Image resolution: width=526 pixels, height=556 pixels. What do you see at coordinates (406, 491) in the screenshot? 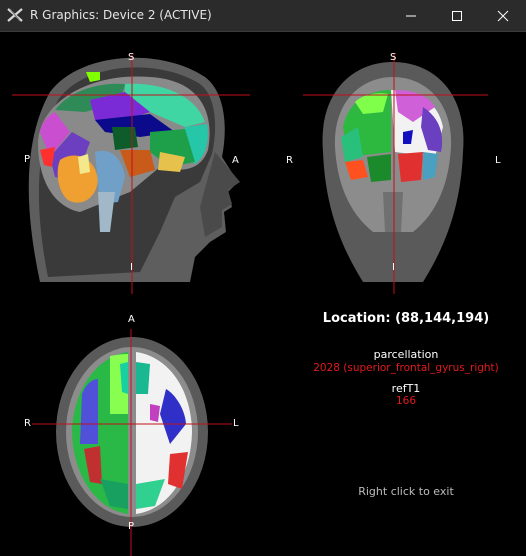
I see `exit-hint: Right click to exit` at bounding box center [406, 491].